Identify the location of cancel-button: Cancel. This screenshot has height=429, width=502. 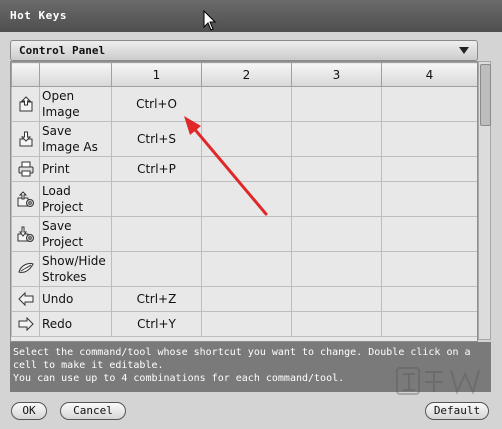
(93, 411).